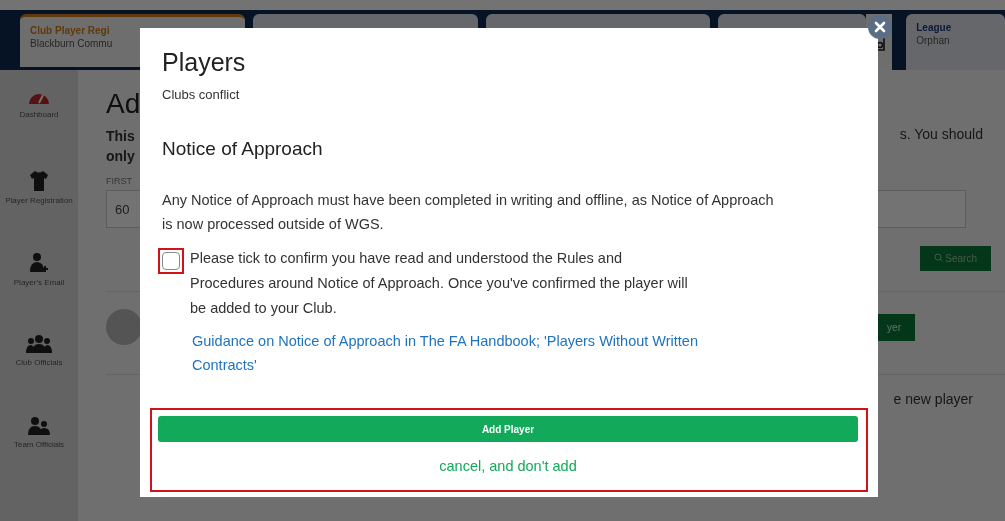 This screenshot has height=521, width=1005. What do you see at coordinates (933, 399) in the screenshot?
I see `new-player-text: e new player` at bounding box center [933, 399].